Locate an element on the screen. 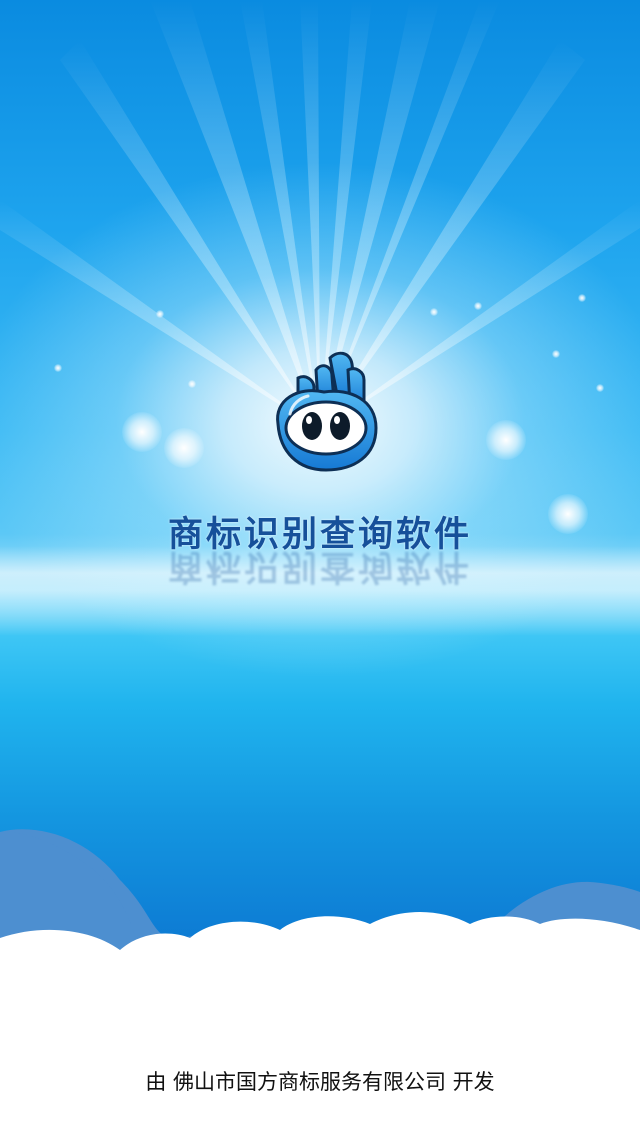 This screenshot has height=1136, width=640. developer-credit: 由 佛山市国方商标服务有限公司 开发 is located at coordinates (320, 1082).